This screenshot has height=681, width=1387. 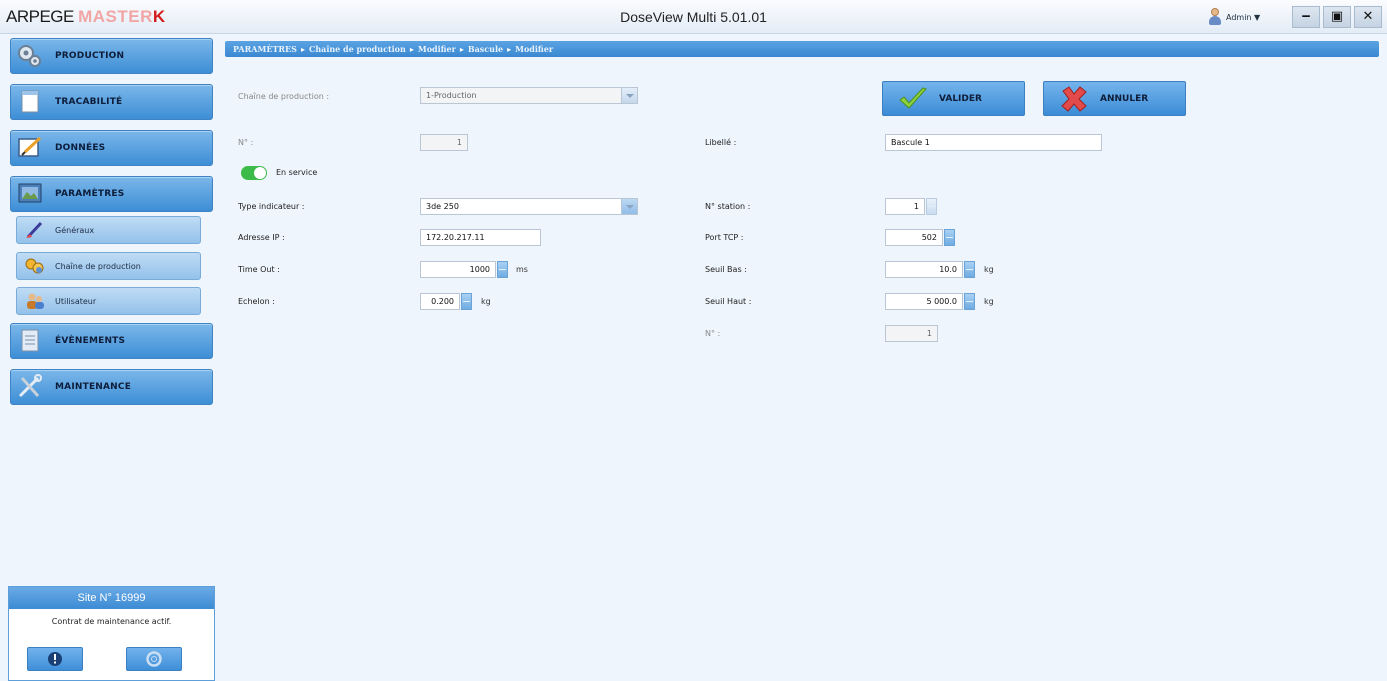 I want to click on close-button: ✕, so click(x=1368, y=17).